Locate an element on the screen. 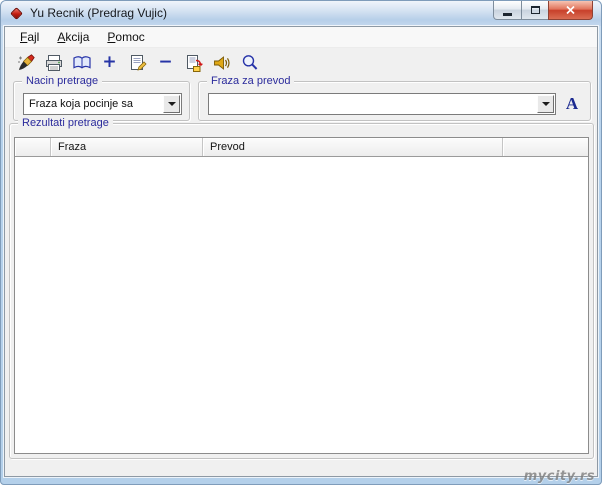  remove-icon: − is located at coordinates (165, 62).